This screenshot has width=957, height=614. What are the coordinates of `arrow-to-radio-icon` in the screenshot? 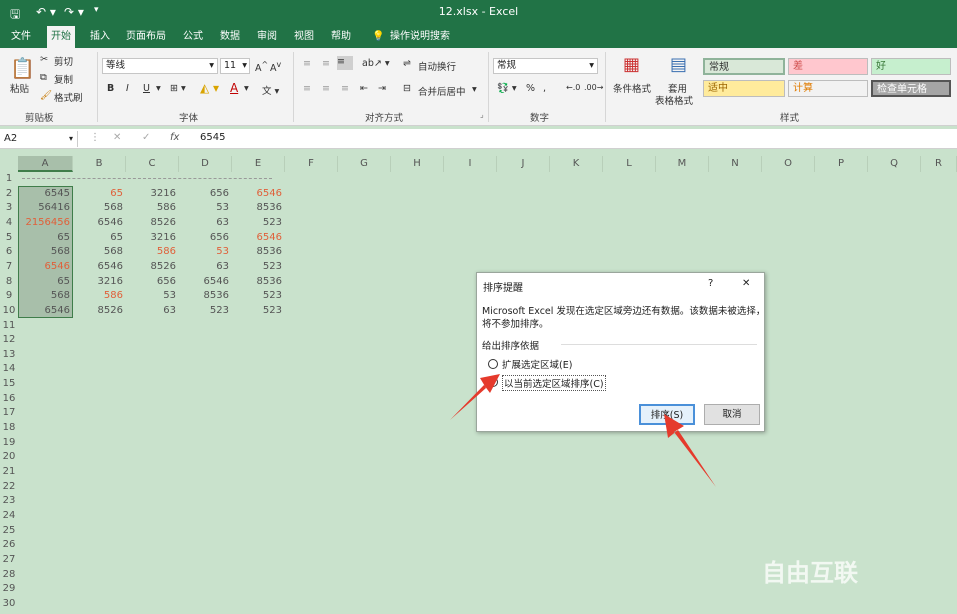 It's located at (475, 397).